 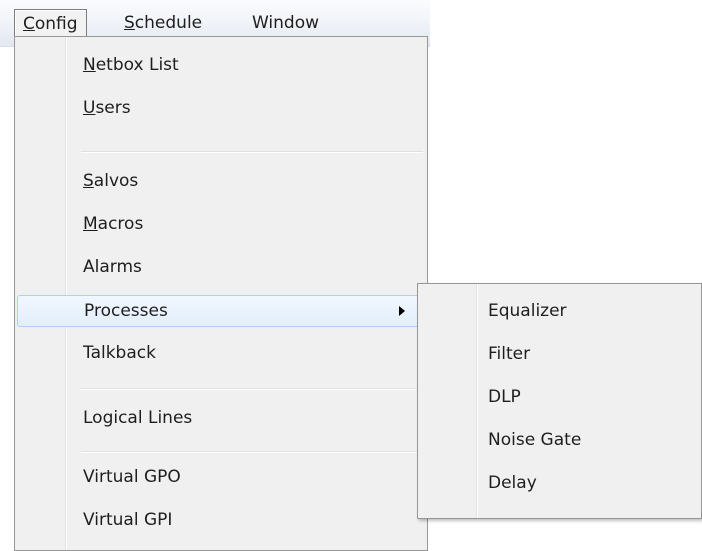 What do you see at coordinates (221, 182) in the screenshot?
I see `menu-item-salvos: Salvos` at bounding box center [221, 182].